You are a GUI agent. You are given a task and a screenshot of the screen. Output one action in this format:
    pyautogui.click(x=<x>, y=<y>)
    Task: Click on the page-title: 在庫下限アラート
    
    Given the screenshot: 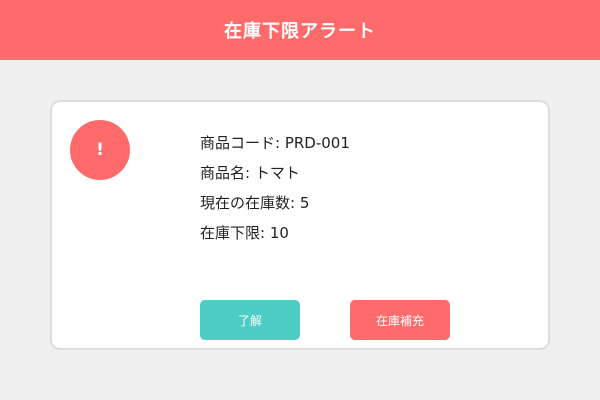 What is the action you would take?
    pyautogui.click(x=300, y=31)
    